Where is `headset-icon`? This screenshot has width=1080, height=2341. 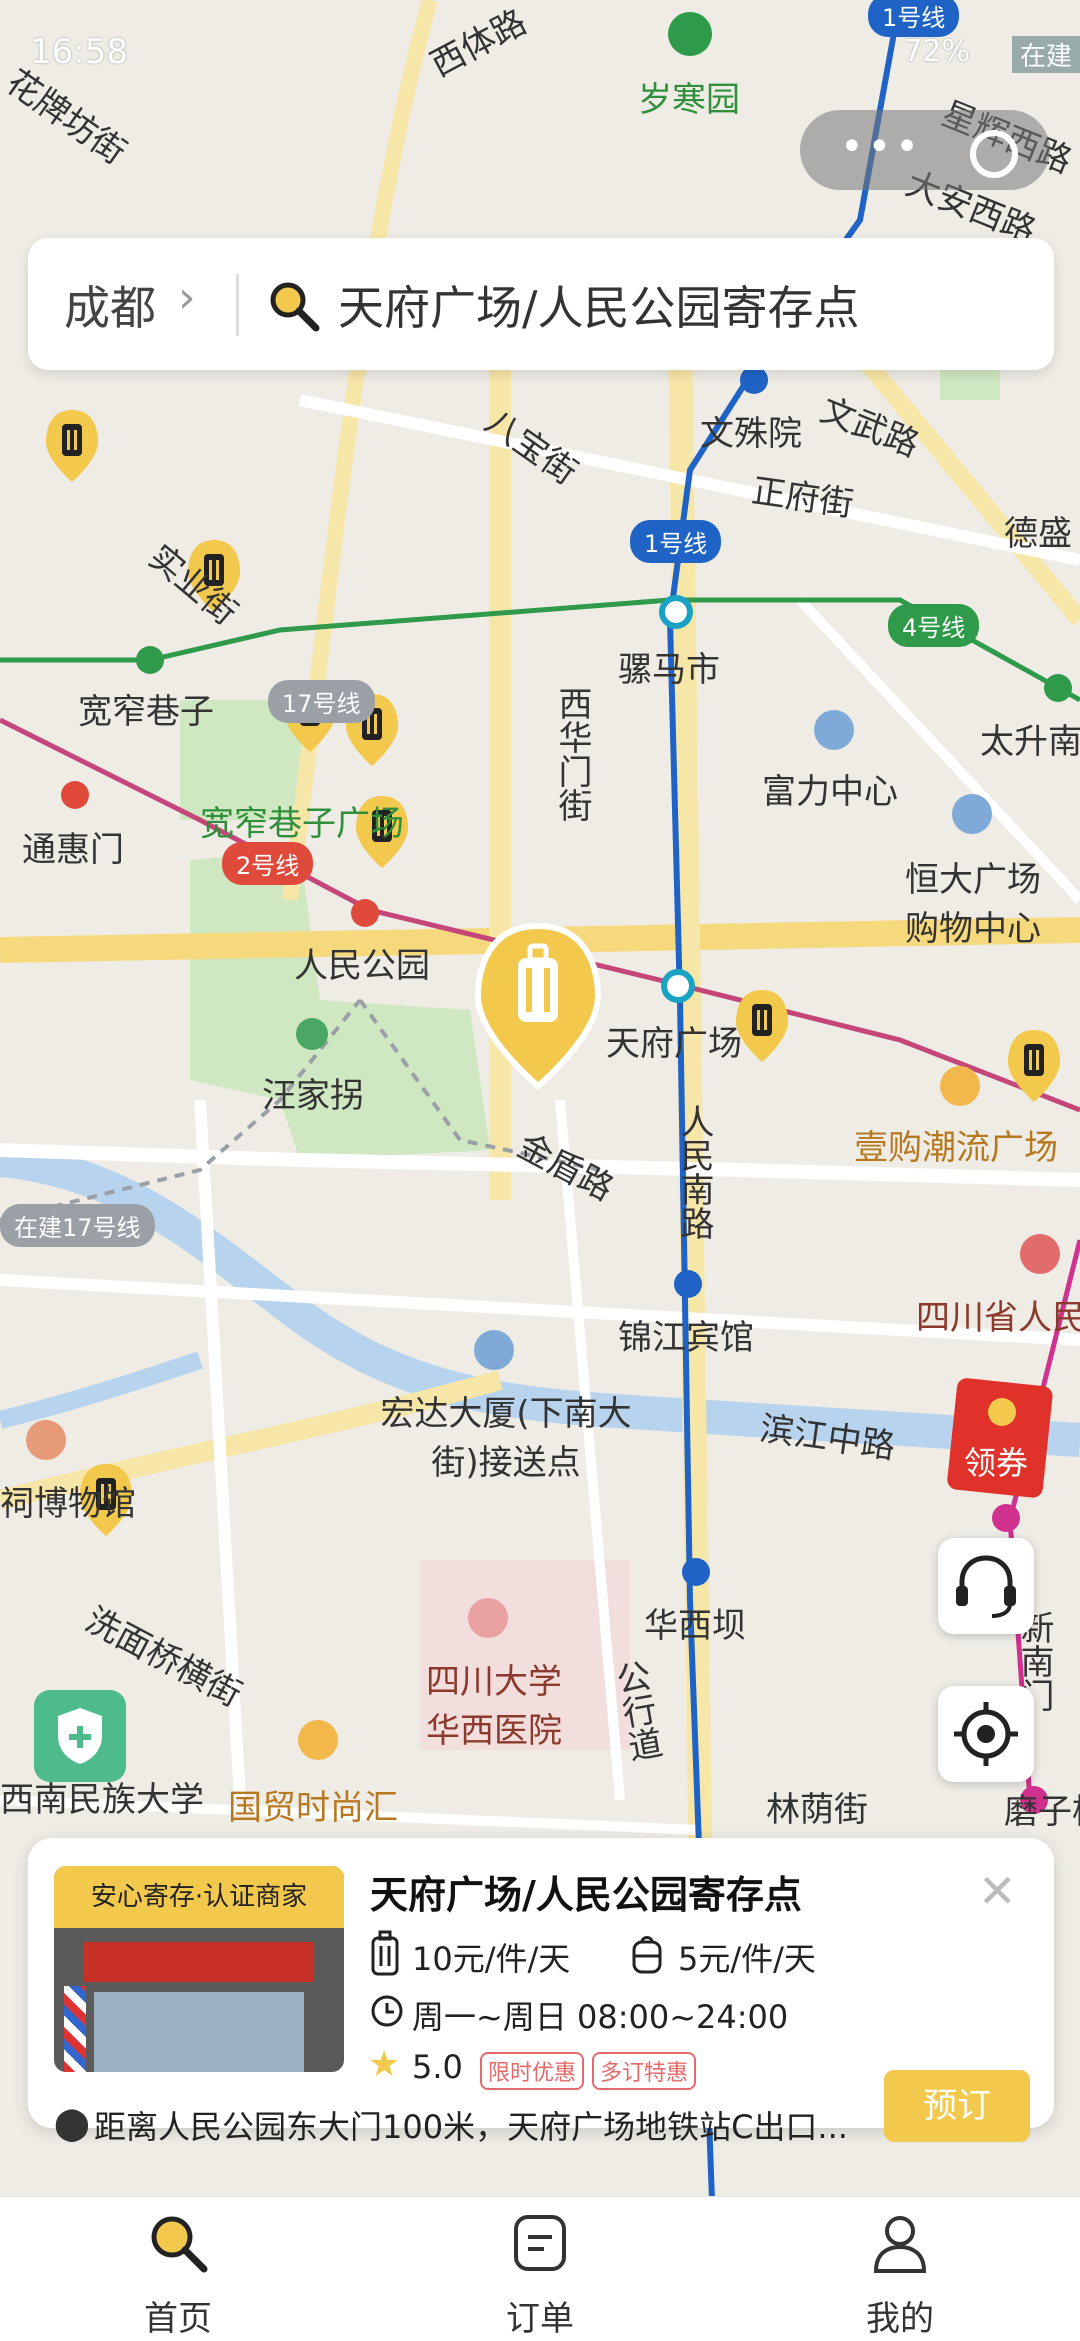 headset-icon is located at coordinates (986, 1586).